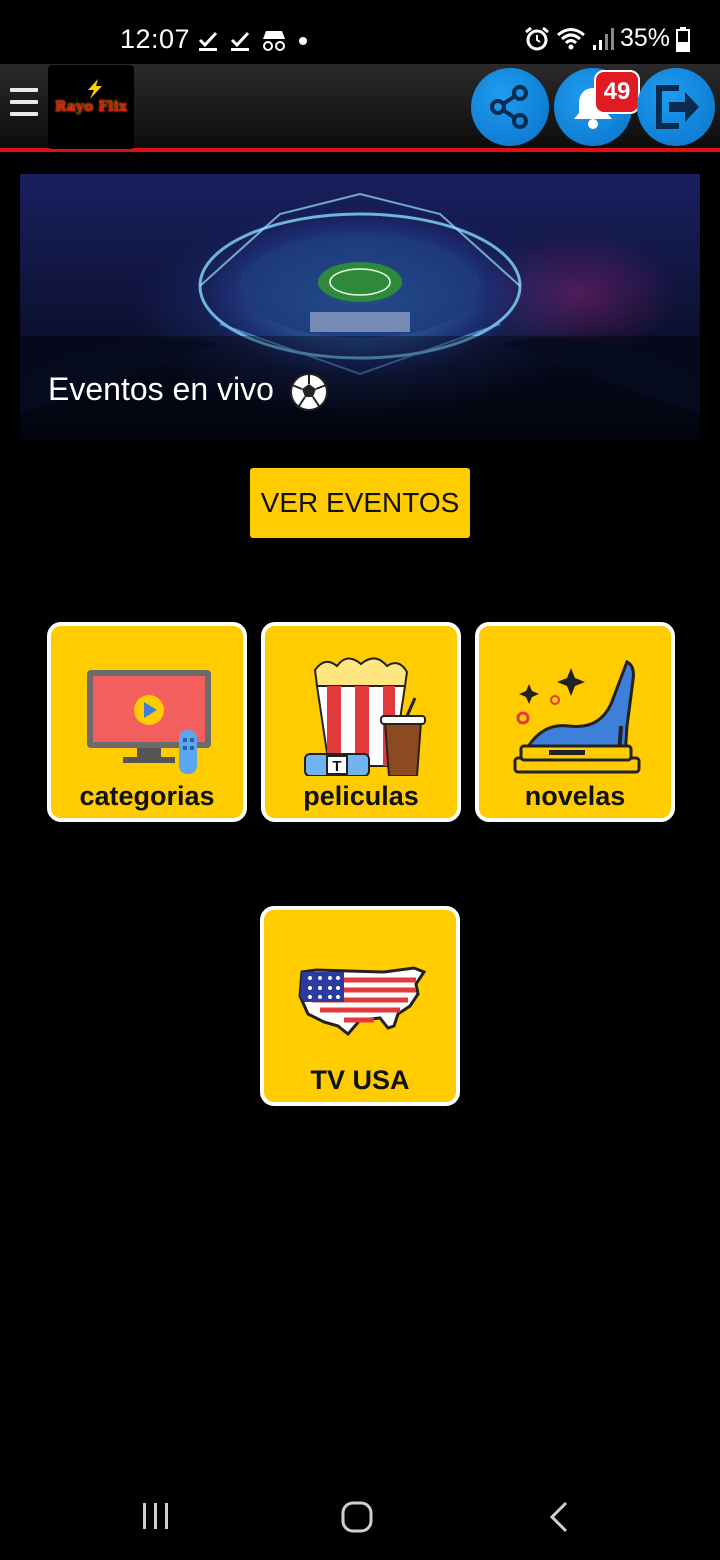 The image size is (720, 1560). I want to click on popcorn-icon: T, so click(365, 716).